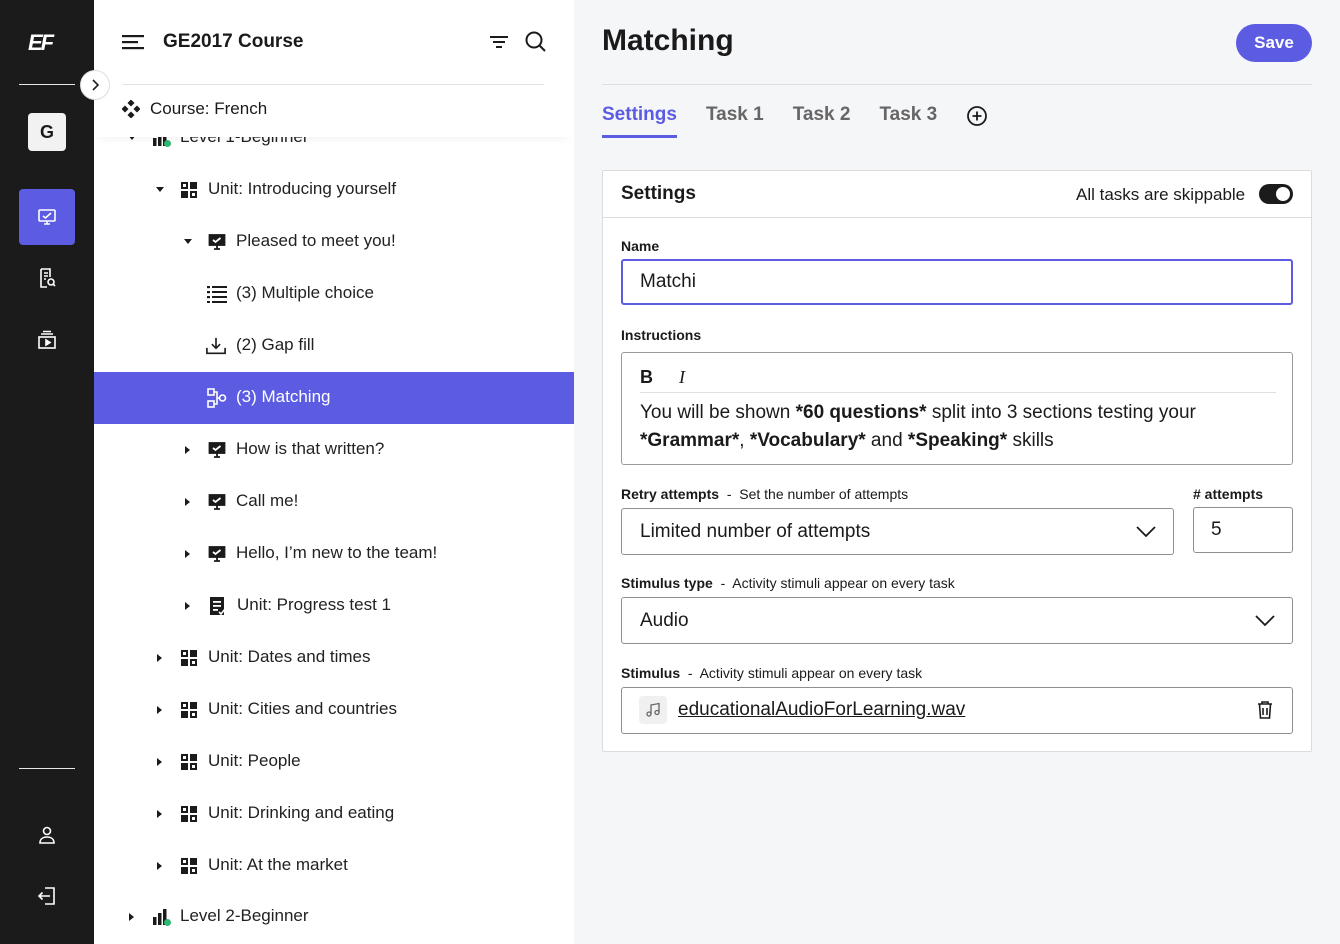 The image size is (1340, 944). What do you see at coordinates (334, 398) in the screenshot?
I see `tree-item-matching-selected: (3) Matching` at bounding box center [334, 398].